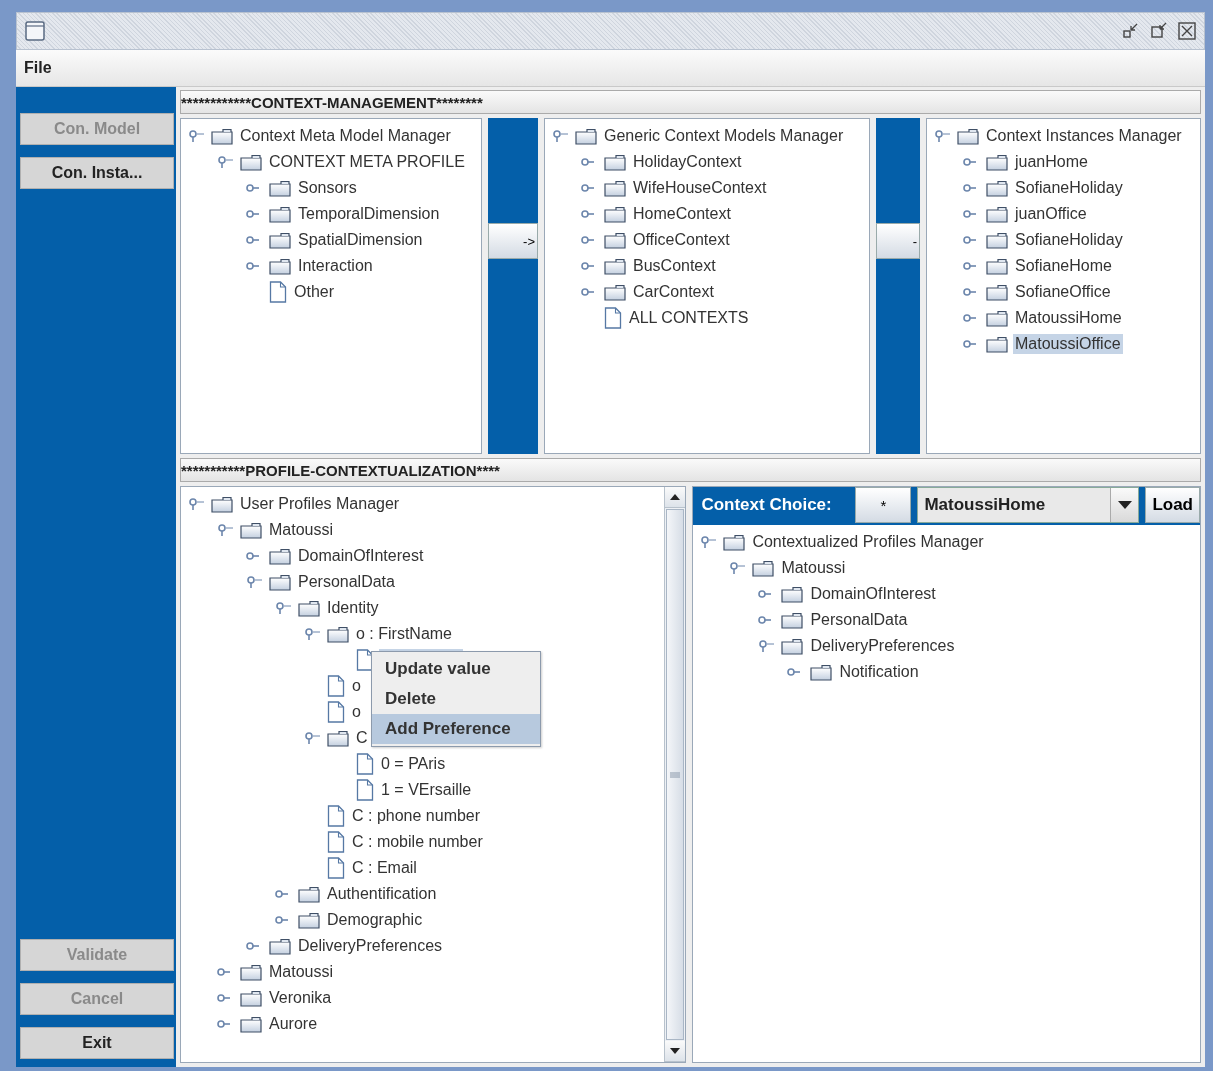 This screenshot has width=1213, height=1071. Describe the element at coordinates (375, 920) in the screenshot. I see `tree-item: Demographic` at that location.